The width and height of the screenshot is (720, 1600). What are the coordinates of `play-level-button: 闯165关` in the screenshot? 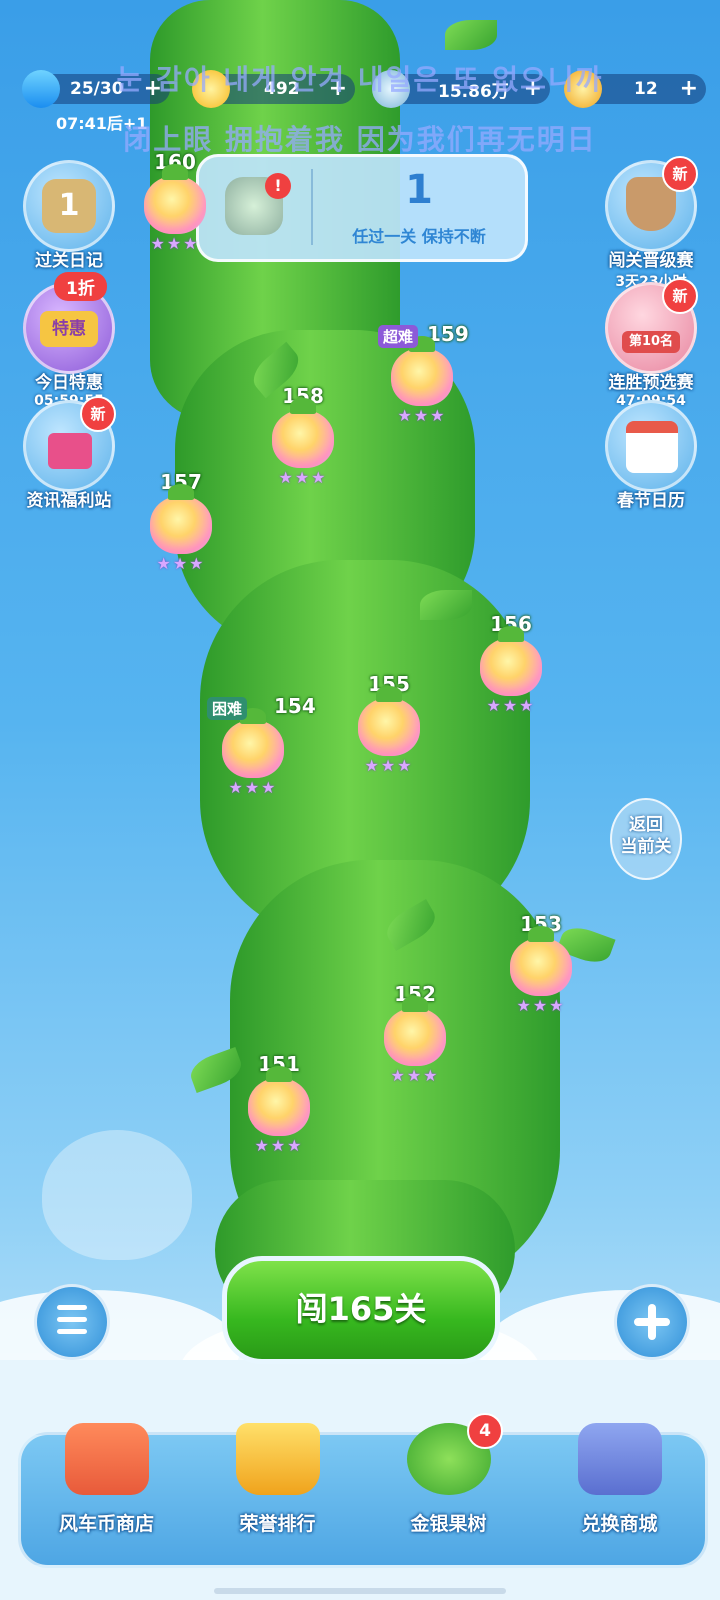 It's located at (361, 1310).